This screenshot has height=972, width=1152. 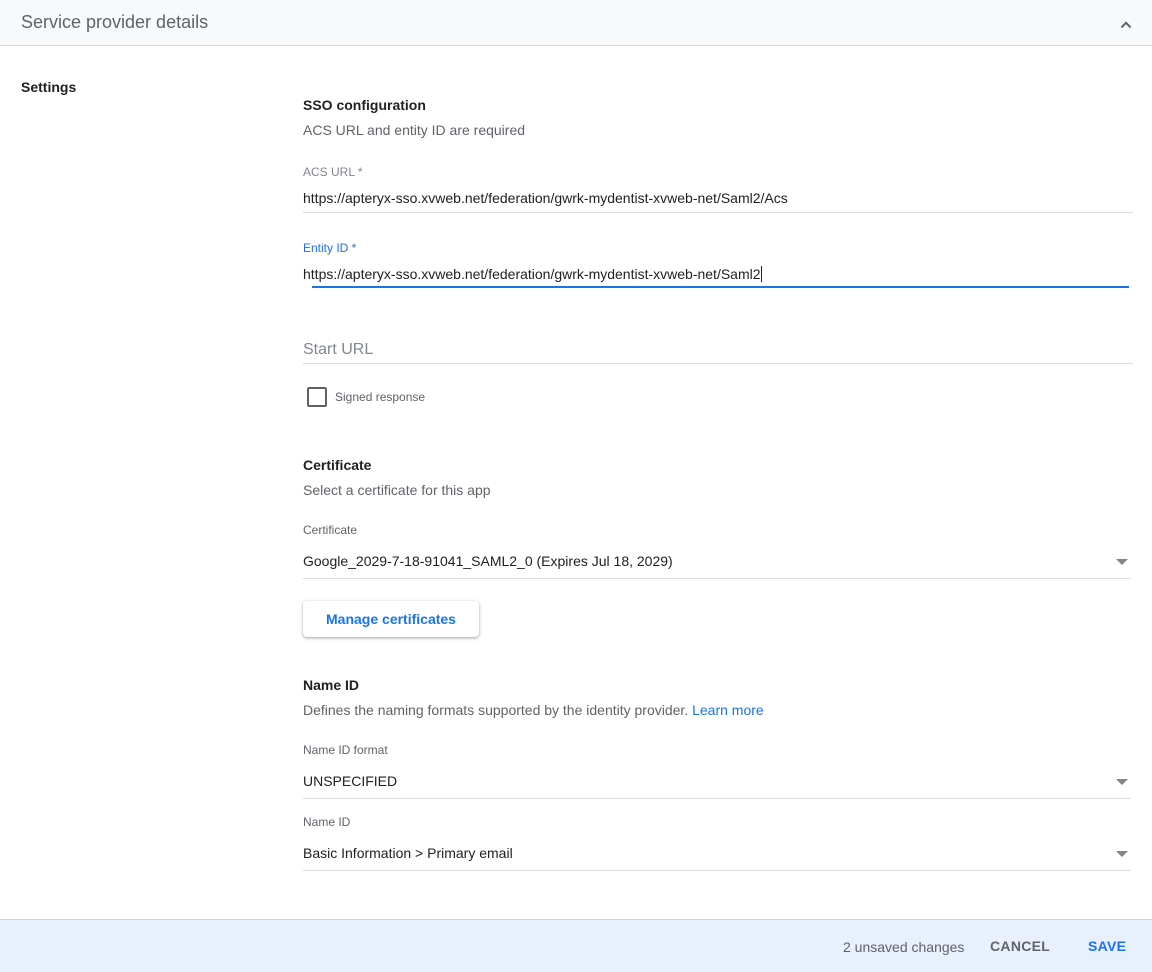 I want to click on name-id-format-label: Name ID format, so click(x=345, y=750).